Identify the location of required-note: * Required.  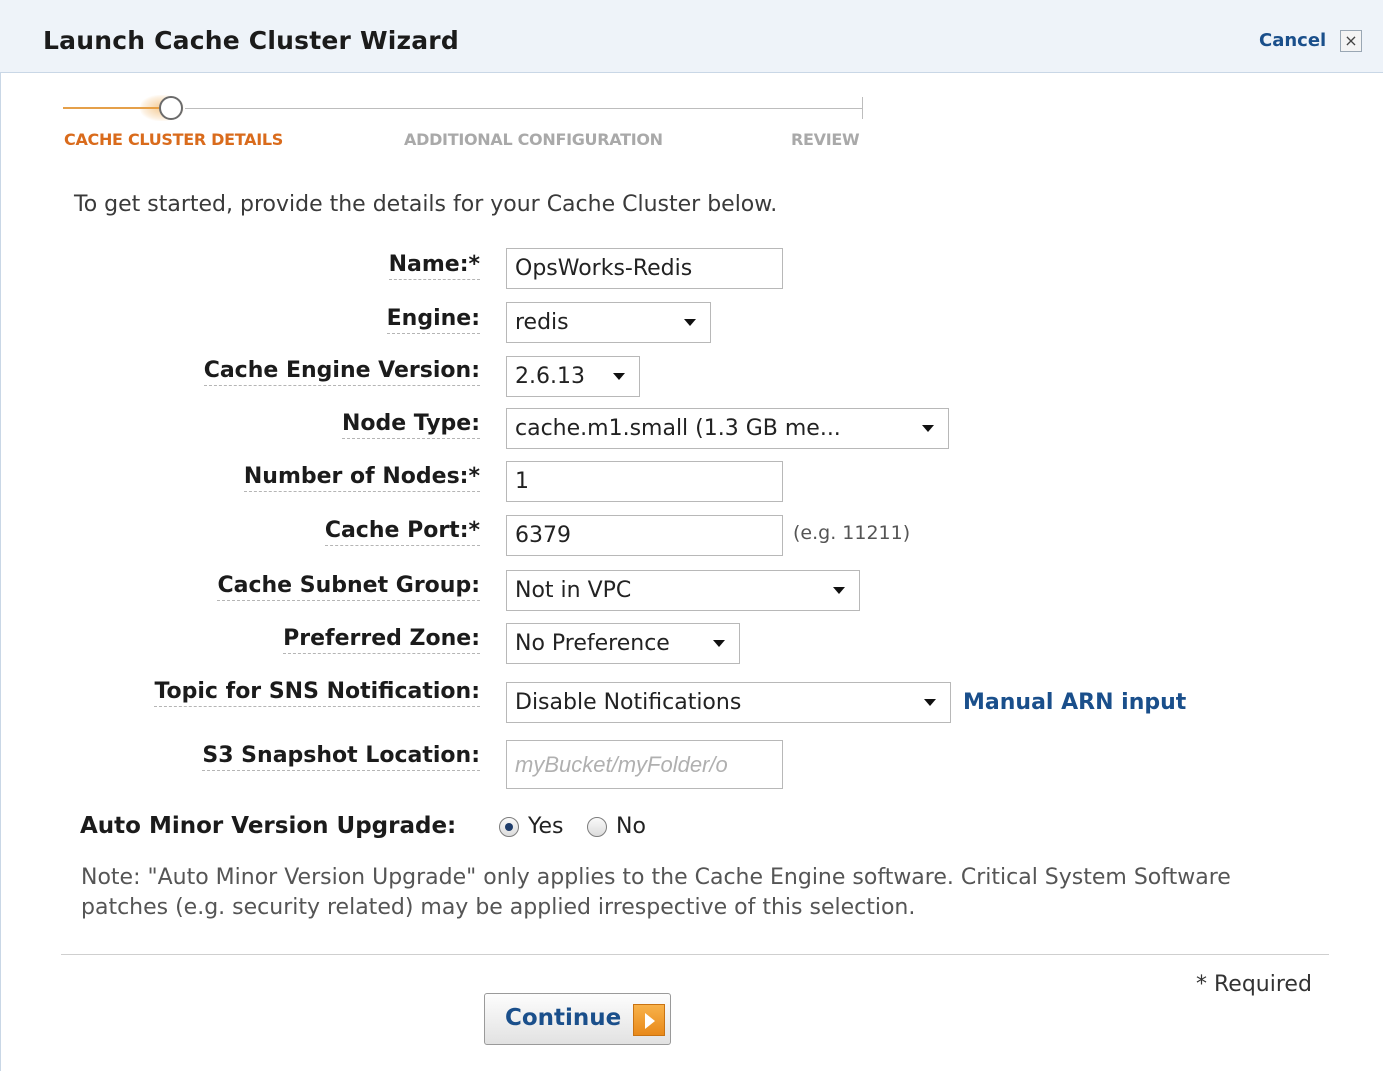
(1254, 984).